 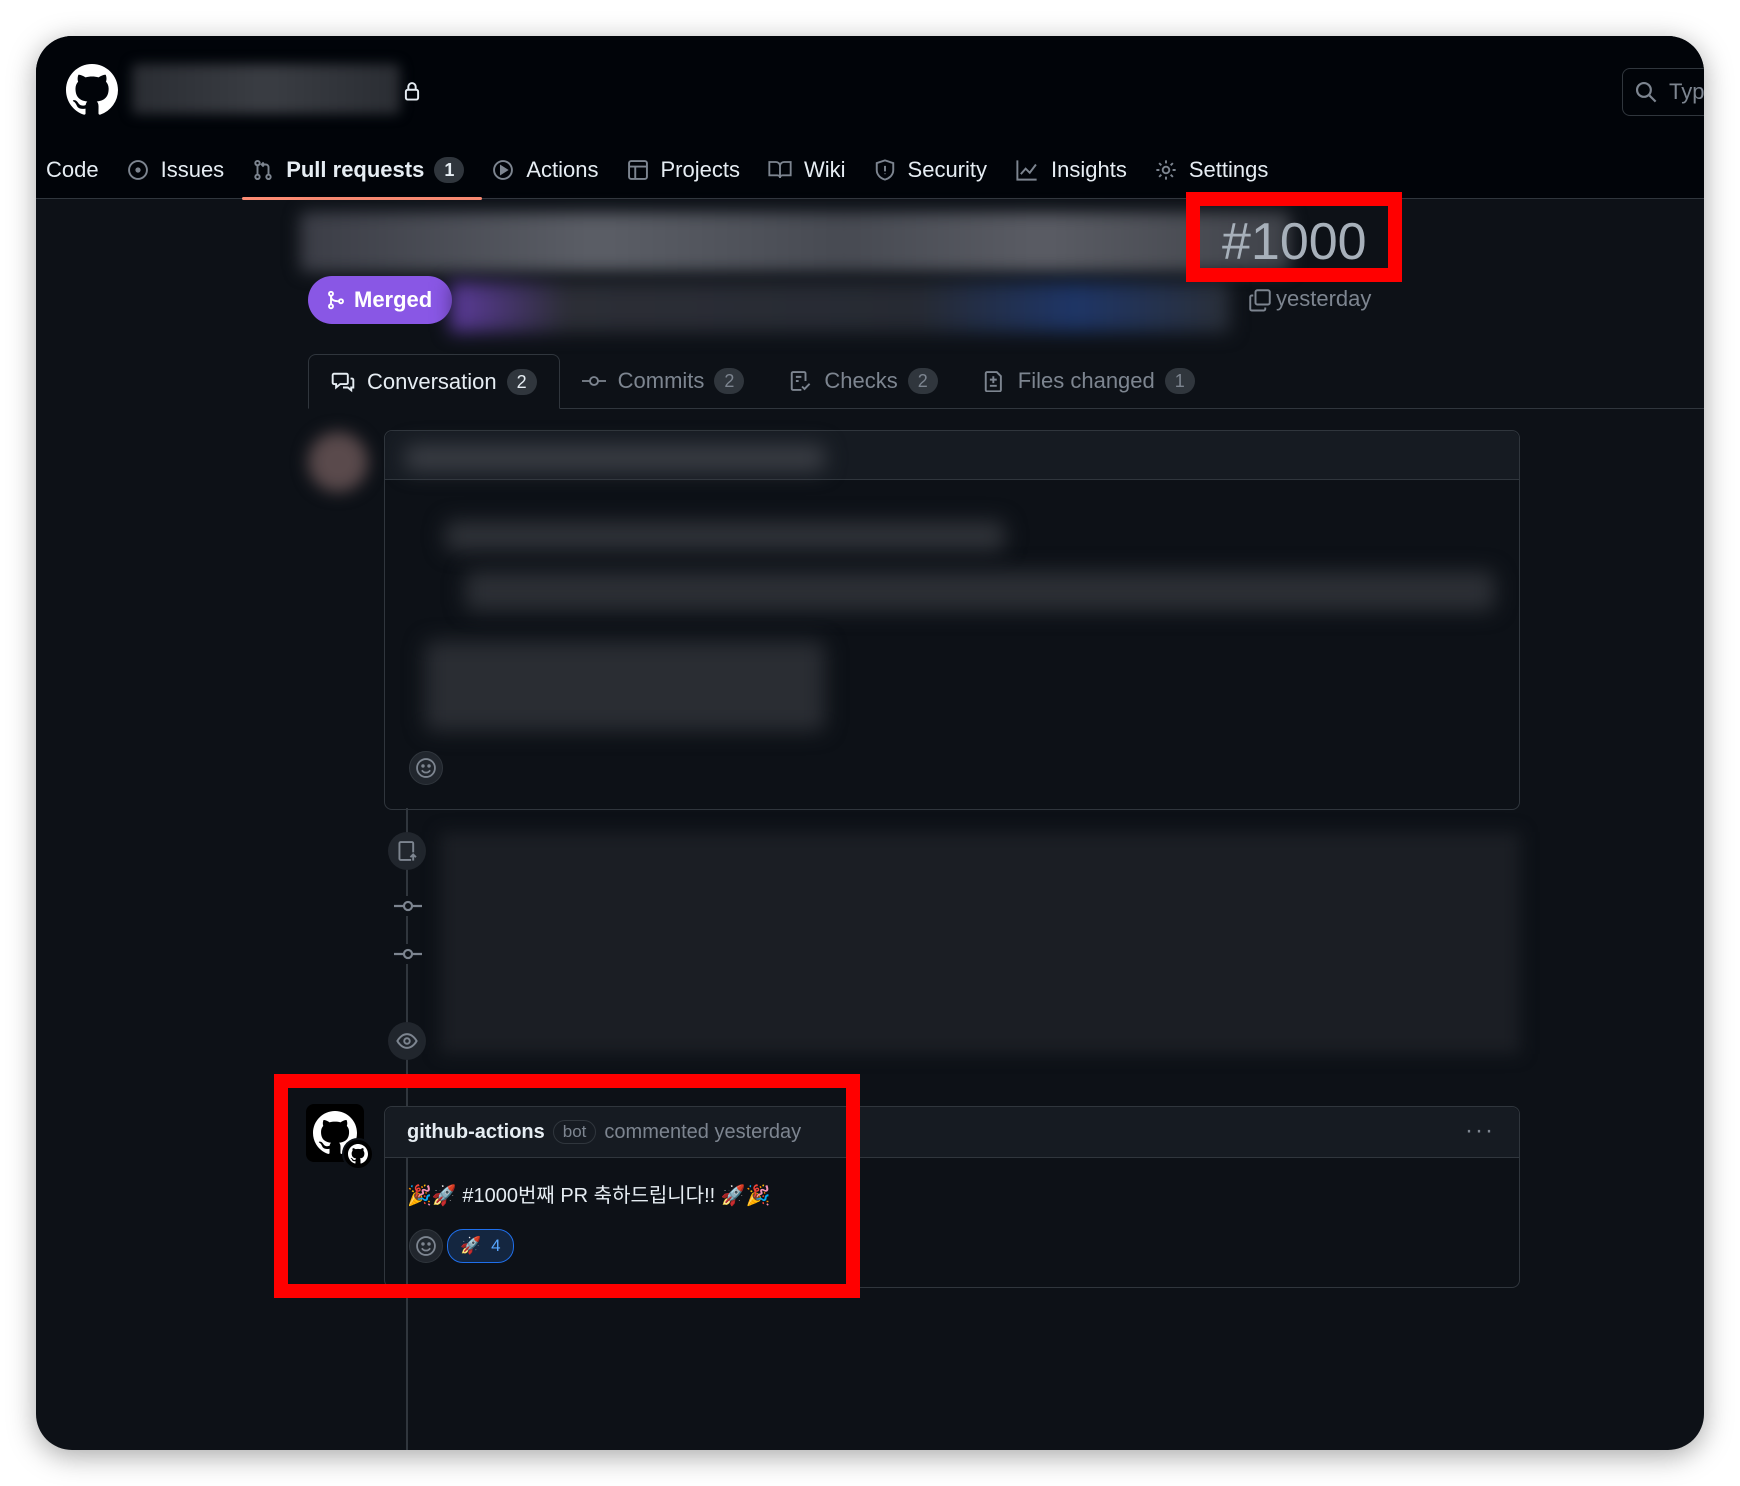 What do you see at coordinates (840, 307) in the screenshot?
I see `pr-meta-redacted` at bounding box center [840, 307].